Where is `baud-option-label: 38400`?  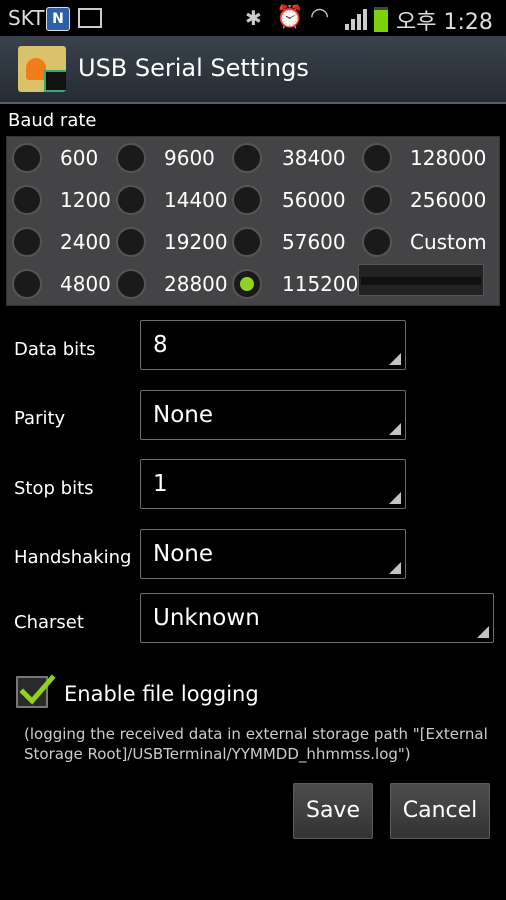
baud-option-label: 38400 is located at coordinates (314, 158).